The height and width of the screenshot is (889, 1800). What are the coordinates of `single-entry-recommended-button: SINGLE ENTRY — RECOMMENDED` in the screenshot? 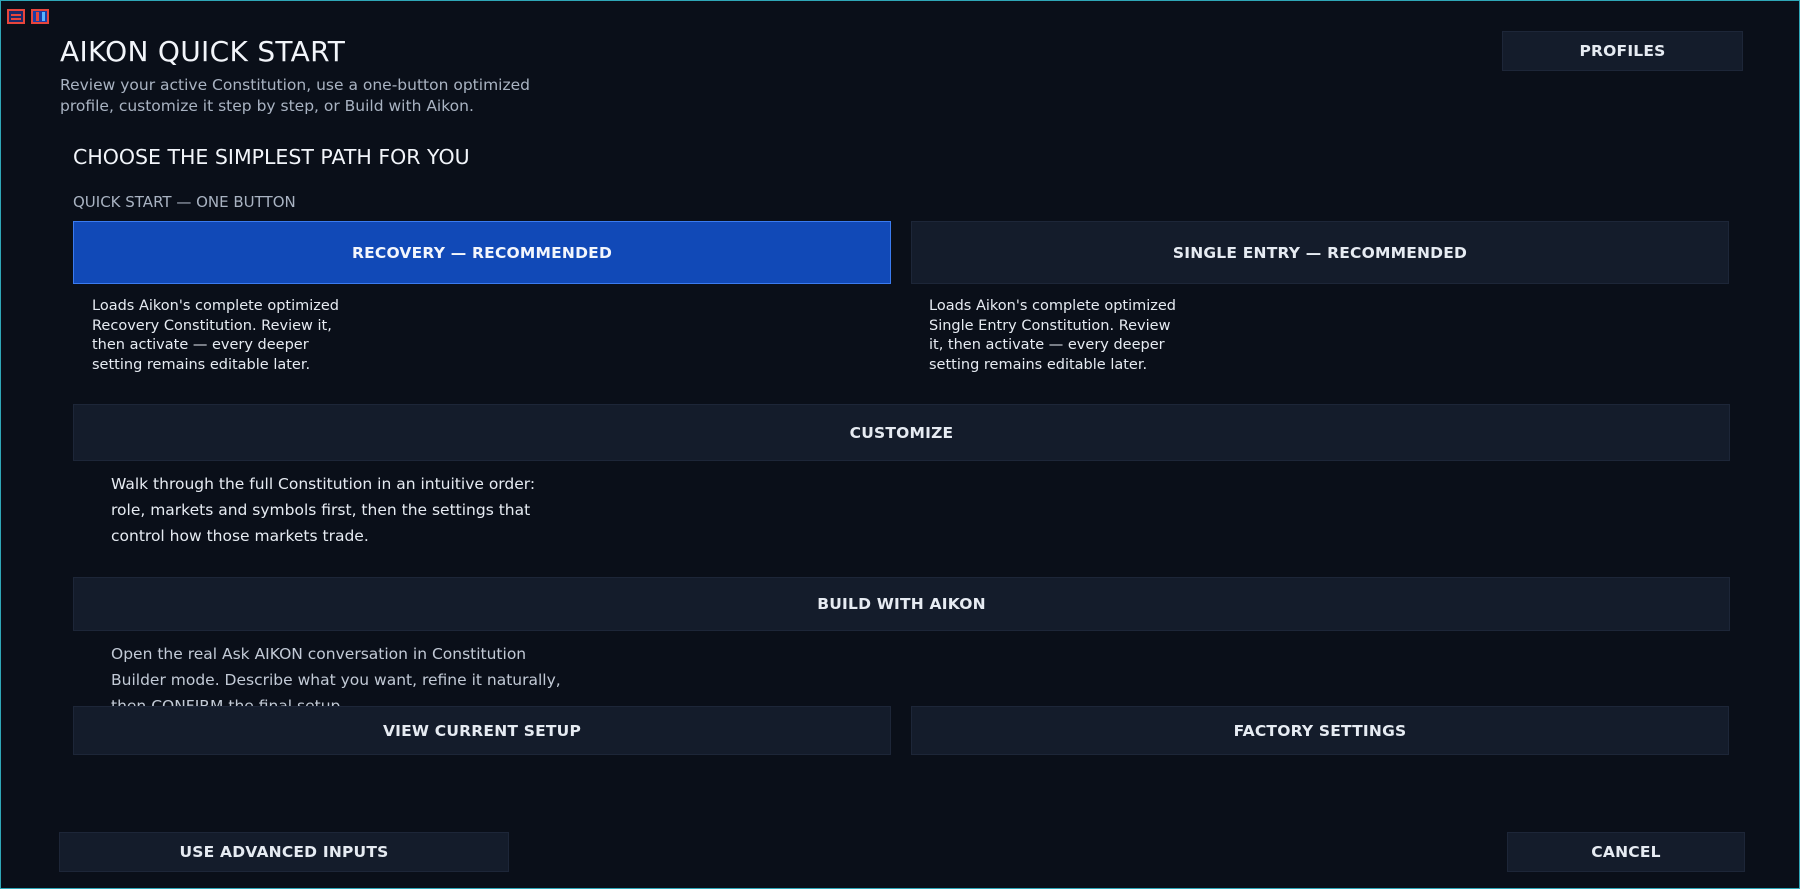 It's located at (1320, 252).